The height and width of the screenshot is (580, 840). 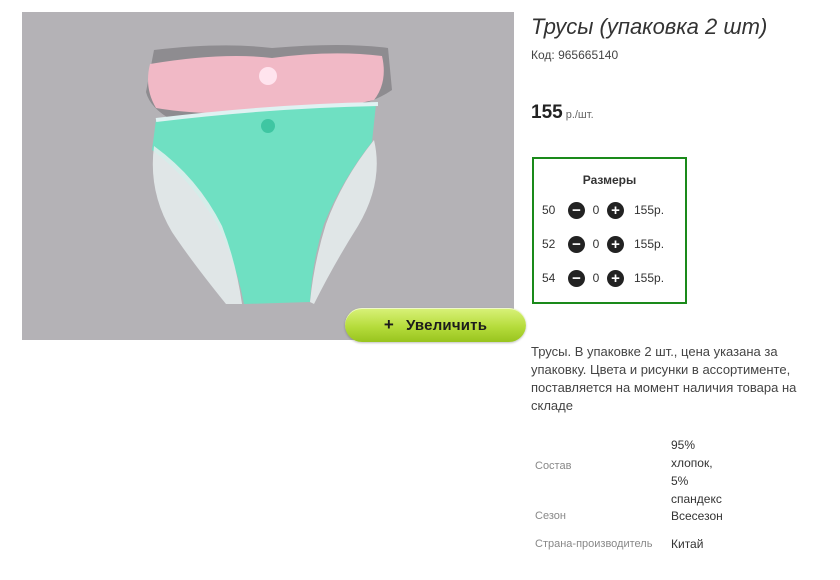 I want to click on size-row: 50 − 0 + 155р., so click(x=612, y=210).